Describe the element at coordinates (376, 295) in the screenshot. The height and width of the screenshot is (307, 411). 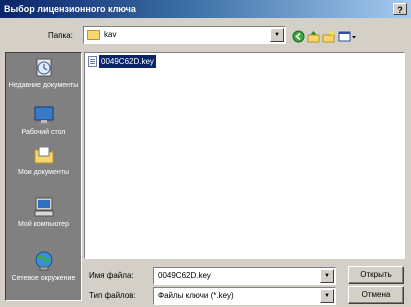
I see `cancel-button: Отмена` at that location.